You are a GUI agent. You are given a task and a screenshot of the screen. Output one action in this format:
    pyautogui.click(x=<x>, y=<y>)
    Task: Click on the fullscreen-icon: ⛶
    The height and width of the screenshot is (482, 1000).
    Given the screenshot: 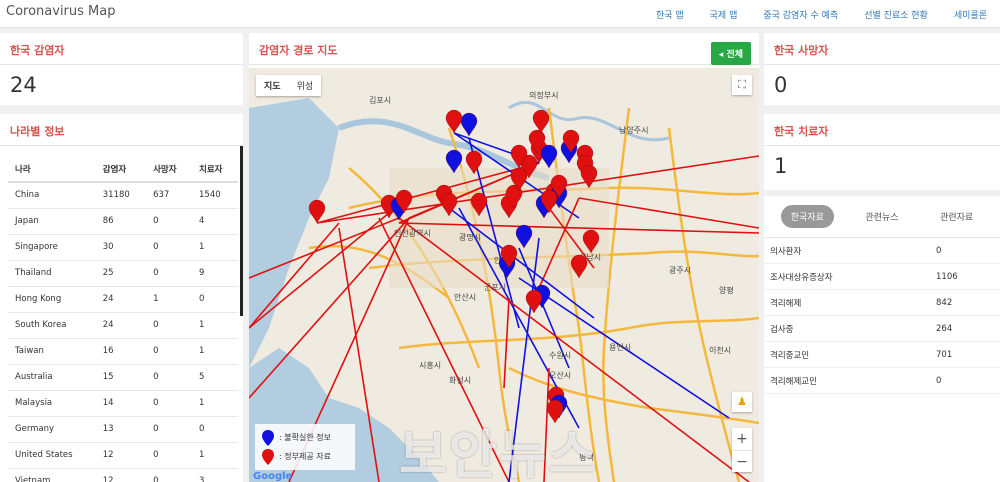 What is the action you would take?
    pyautogui.click(x=742, y=85)
    